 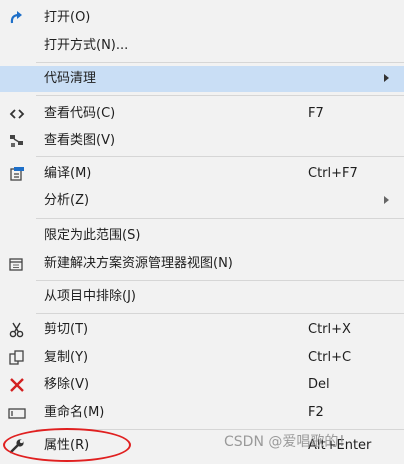 I want to click on menu-item-label: 限定为此范围(S), so click(x=92, y=235).